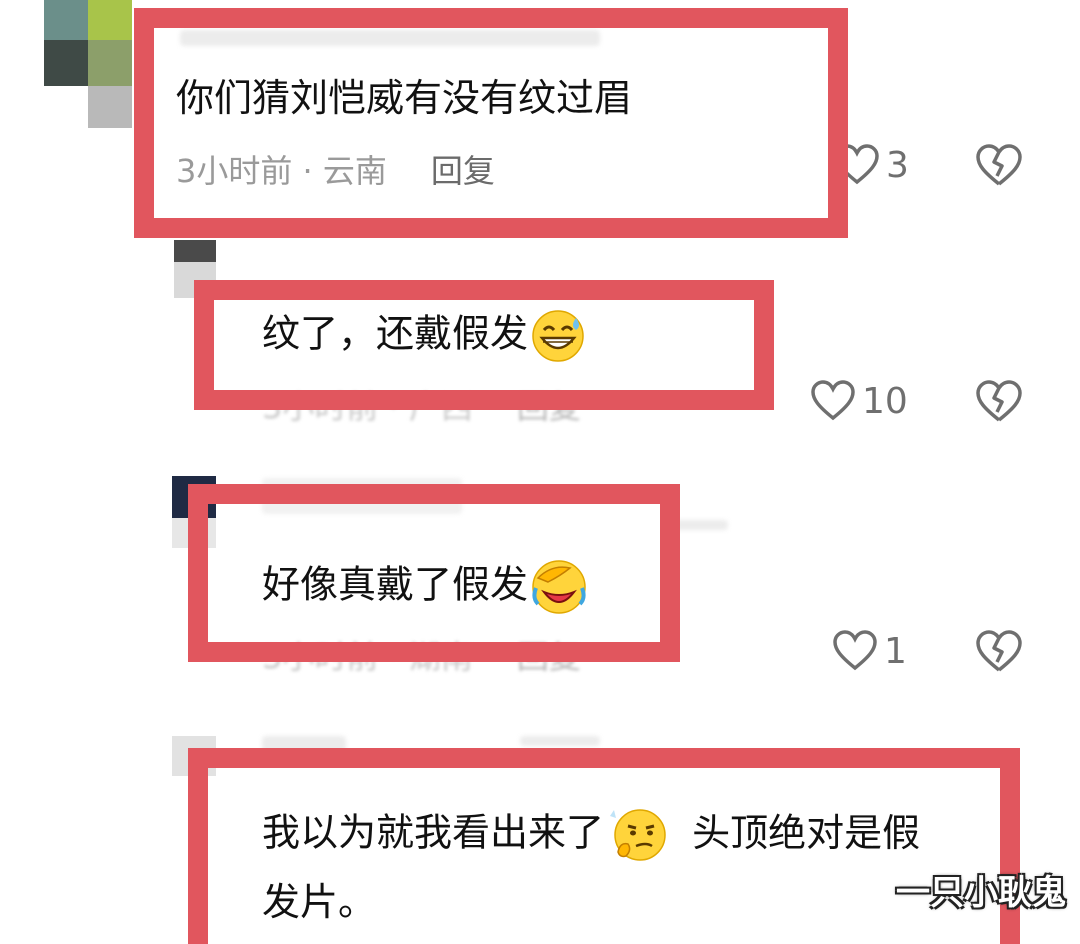  What do you see at coordinates (895, 651) in the screenshot?
I see `comment-3-like-count: 1` at bounding box center [895, 651].